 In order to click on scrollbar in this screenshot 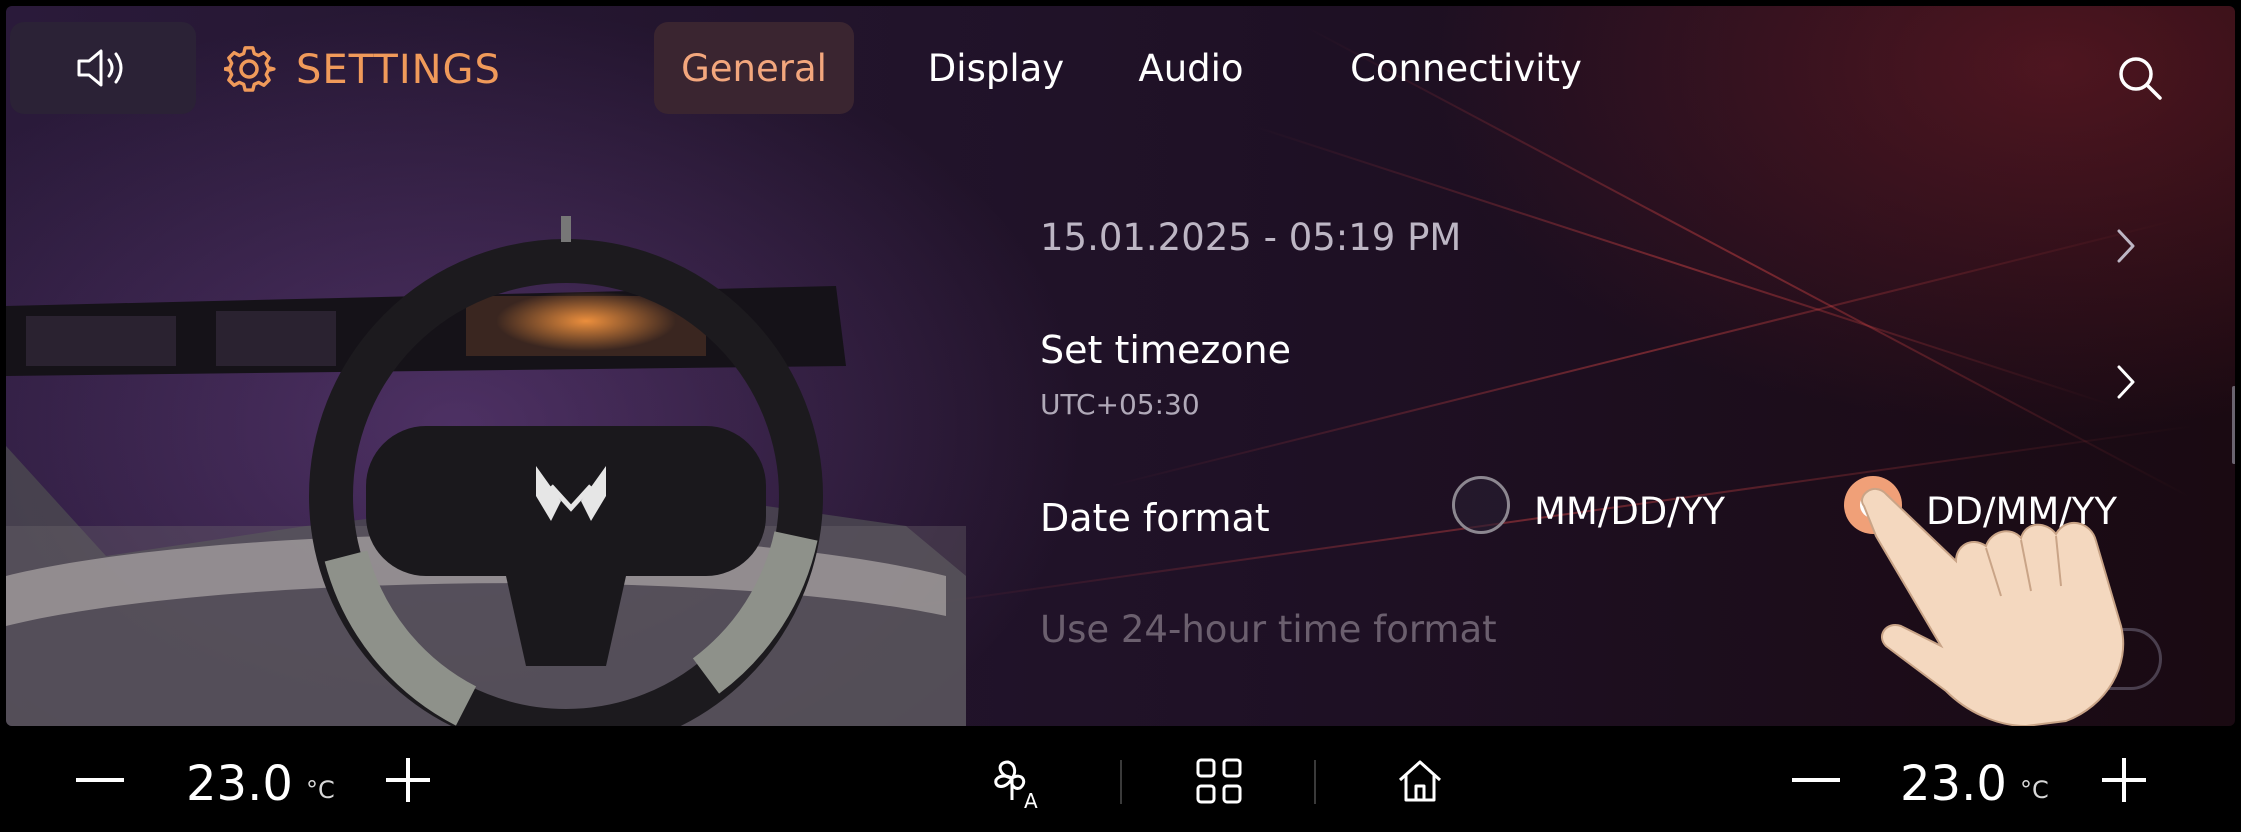, I will do `click(2233, 425)`.